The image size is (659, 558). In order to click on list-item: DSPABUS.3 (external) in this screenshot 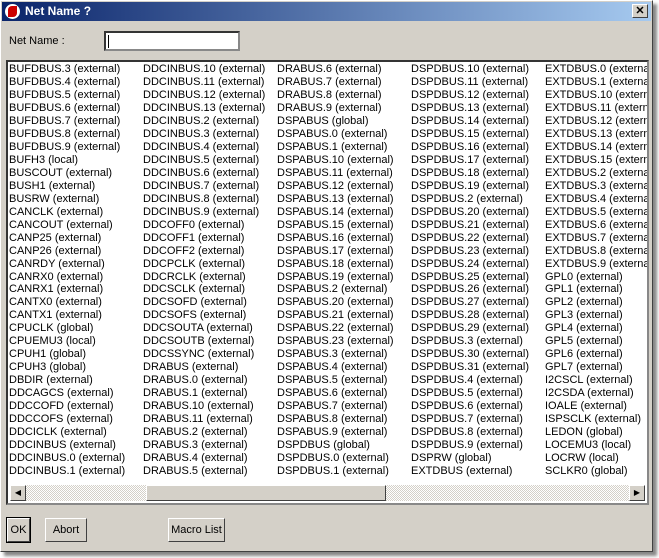, I will do `click(335, 354)`.